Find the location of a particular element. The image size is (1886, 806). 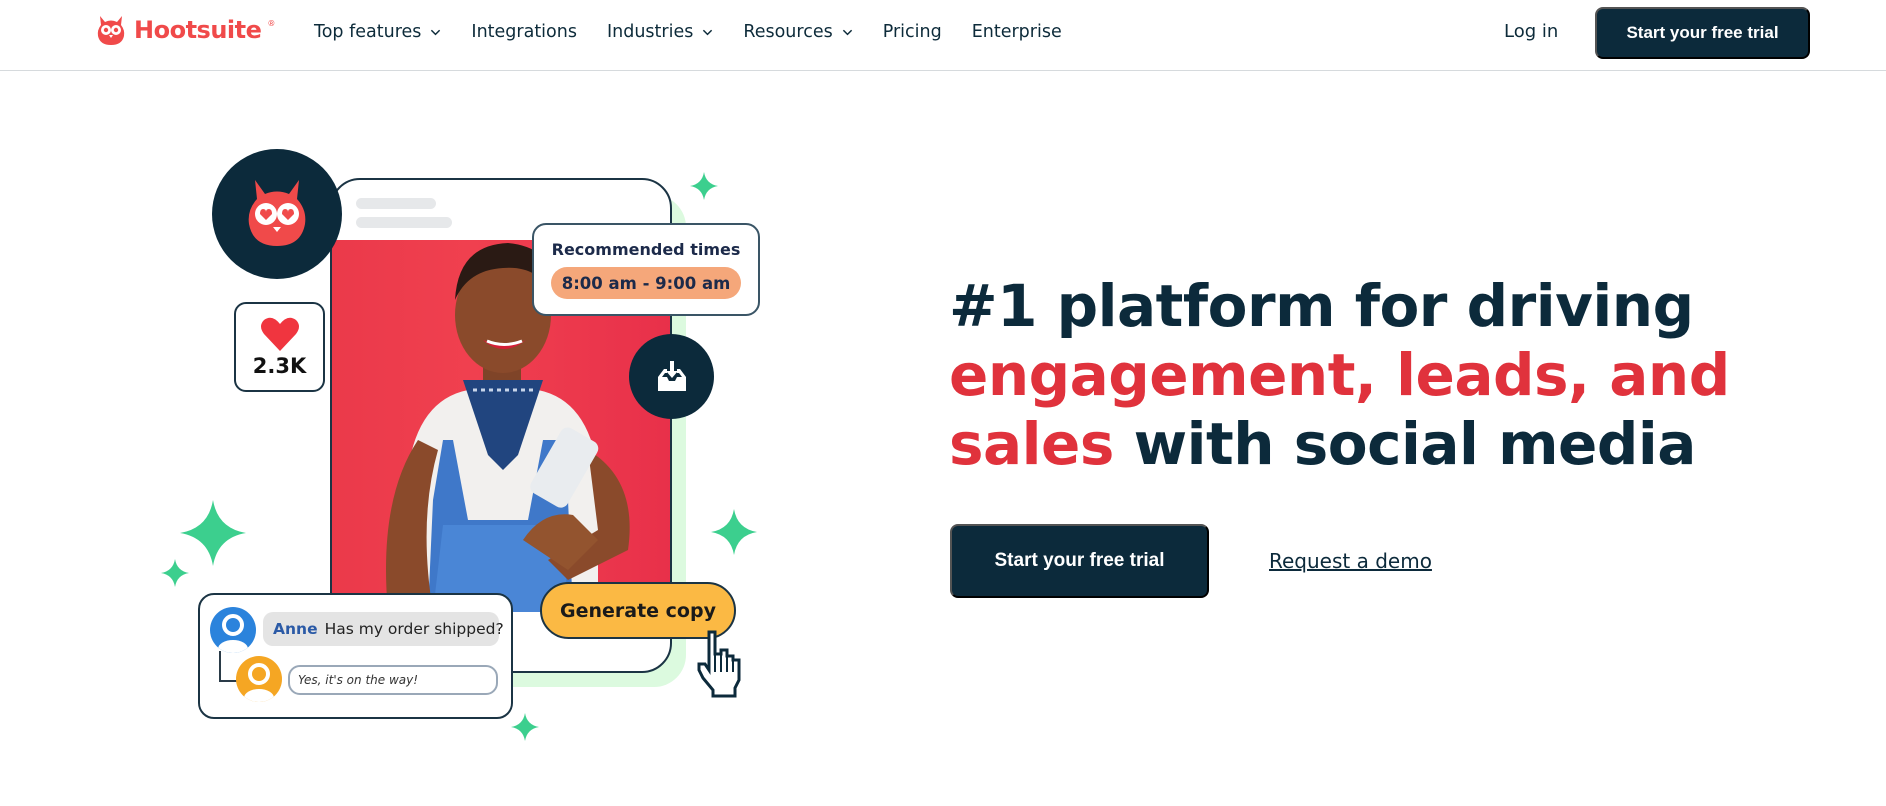

nav-label: Enterprise is located at coordinates (1016, 32).